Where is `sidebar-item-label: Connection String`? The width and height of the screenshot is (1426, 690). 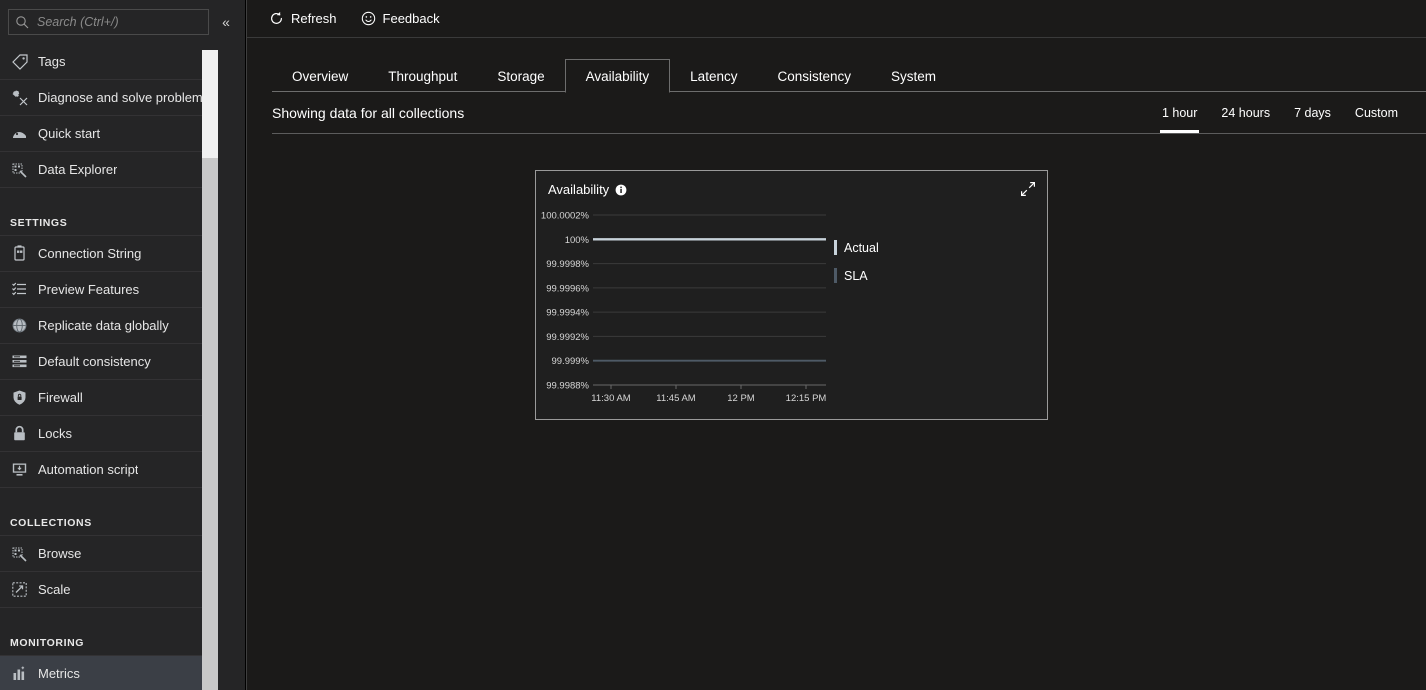
sidebar-item-label: Connection String is located at coordinates (90, 253).